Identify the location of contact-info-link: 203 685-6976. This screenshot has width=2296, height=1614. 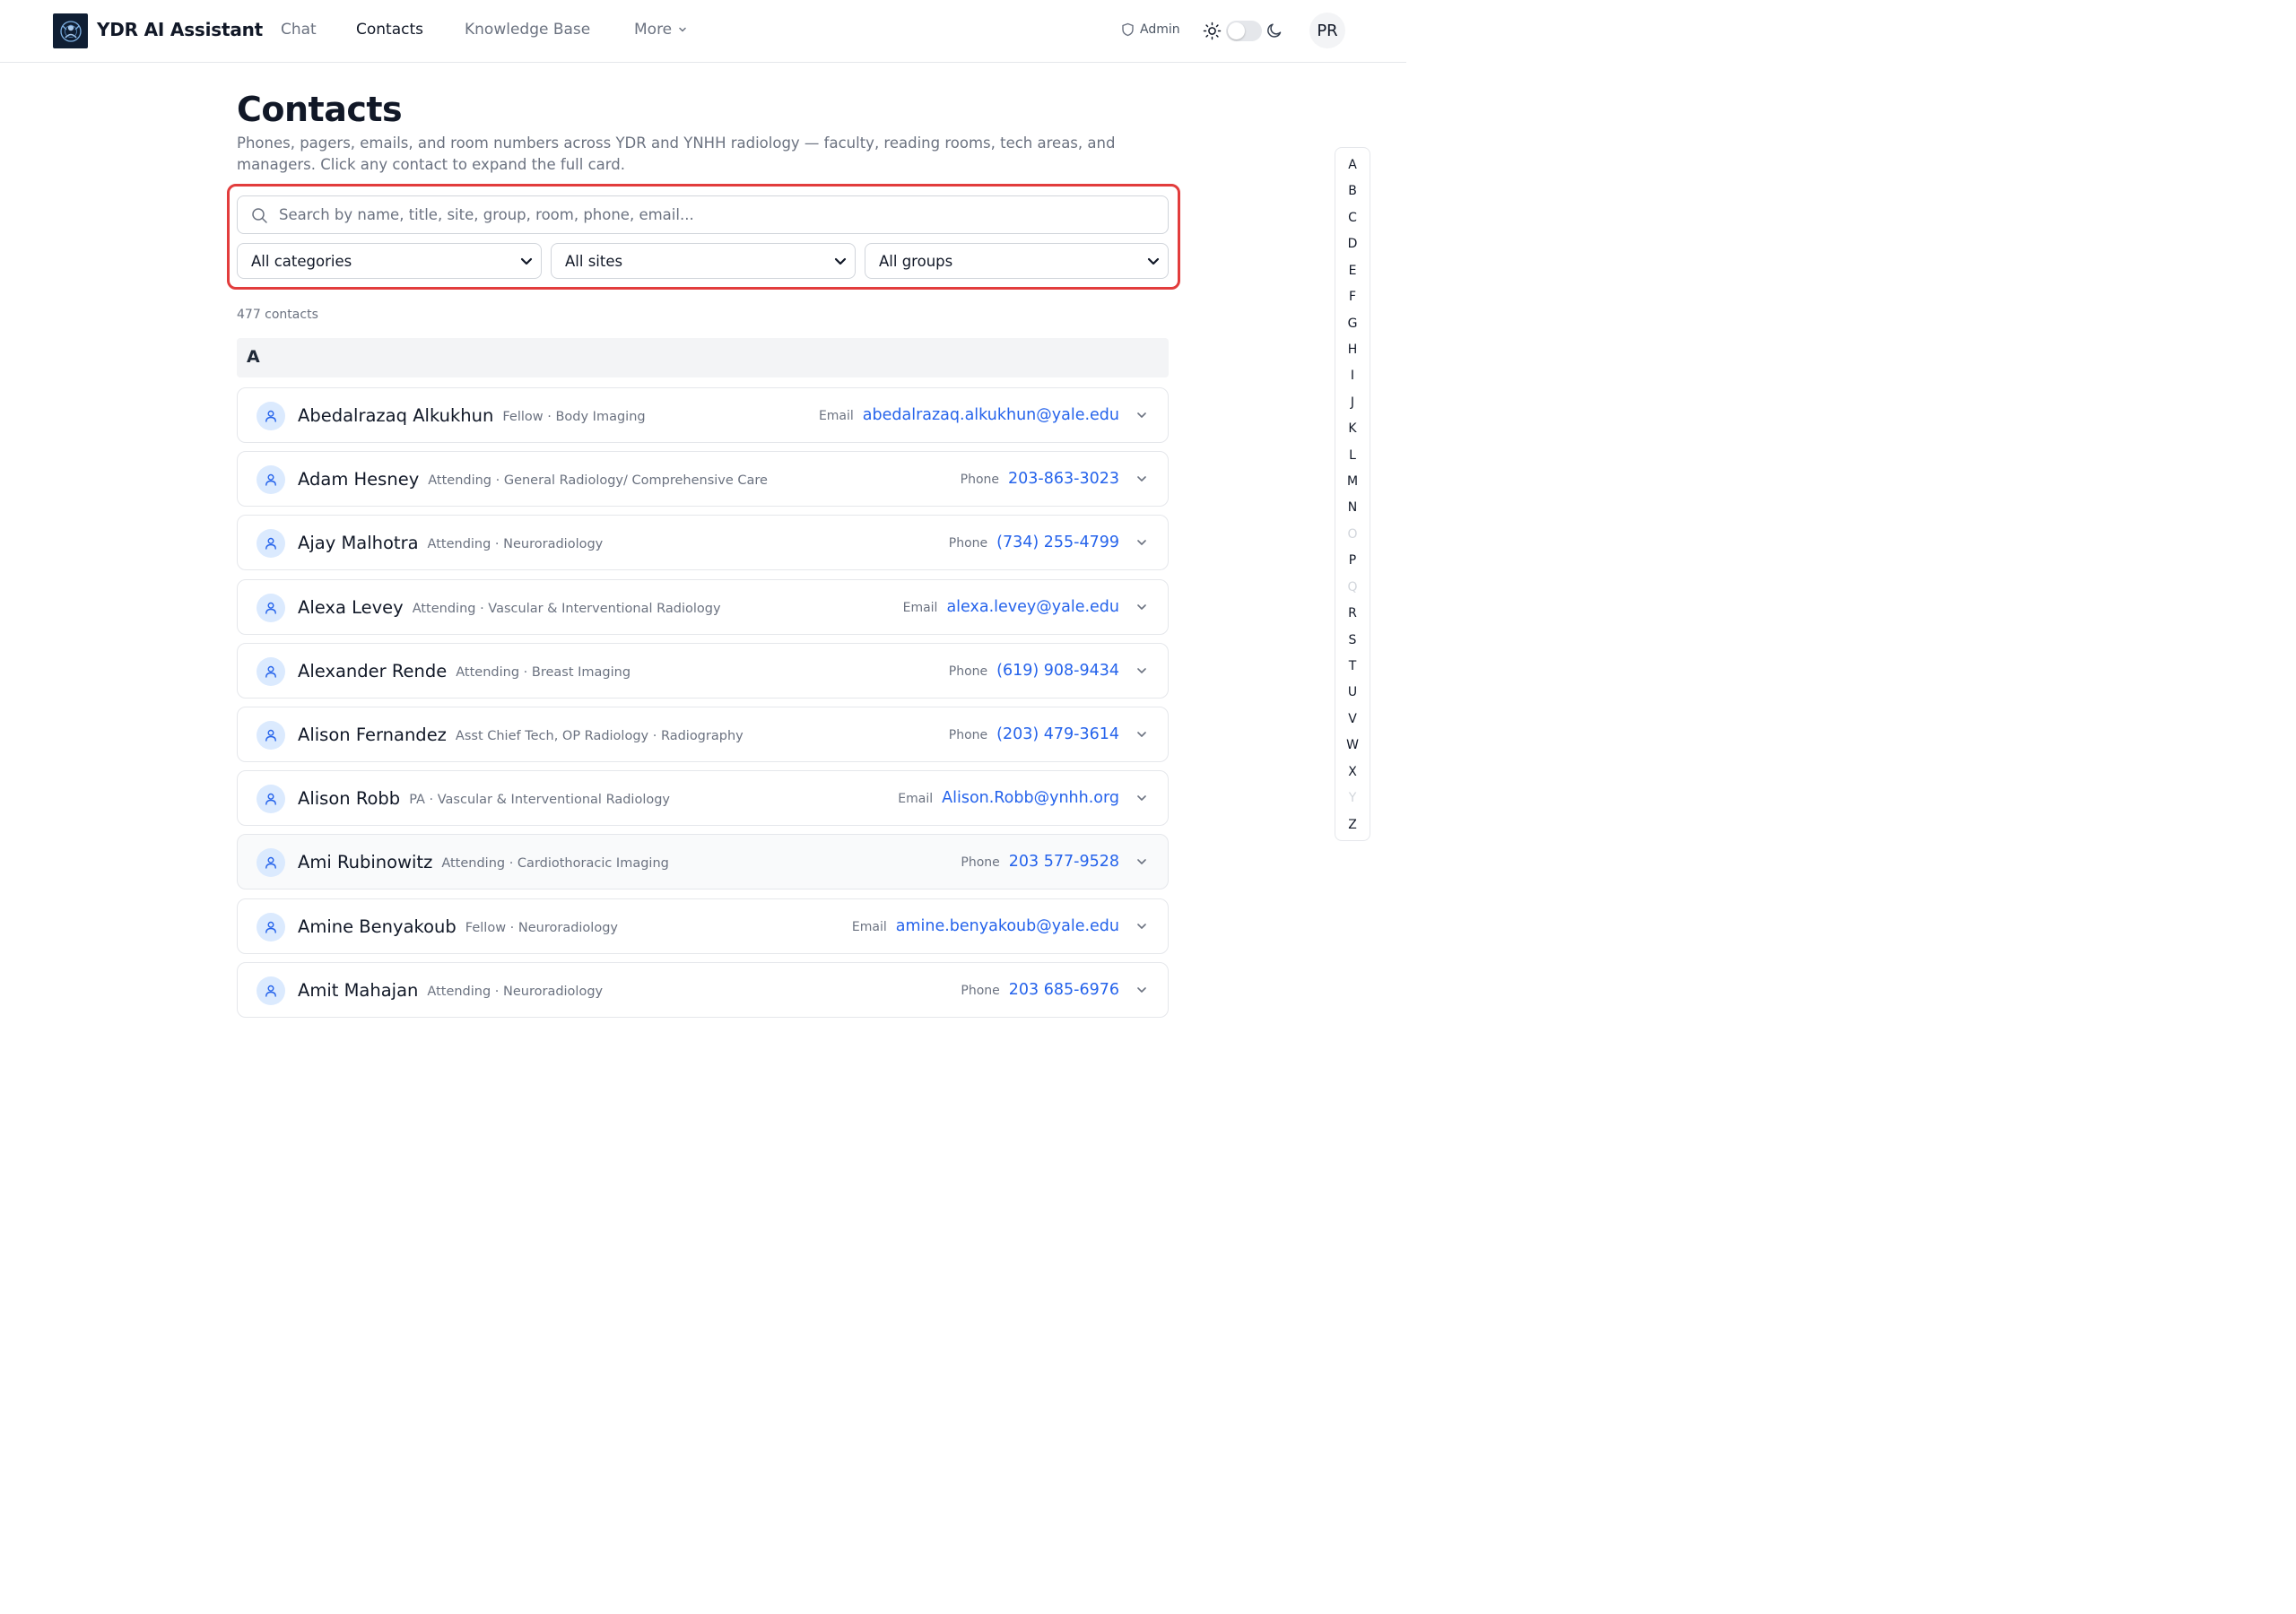
(1064, 990).